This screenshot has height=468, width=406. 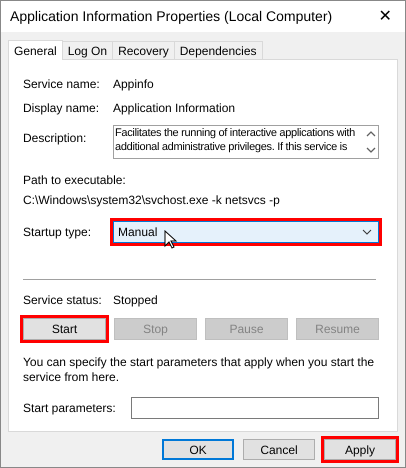 I want to click on description-box: Facilitates the running of interactive applications with additional administrative privileges. If this service is, so click(x=246, y=142).